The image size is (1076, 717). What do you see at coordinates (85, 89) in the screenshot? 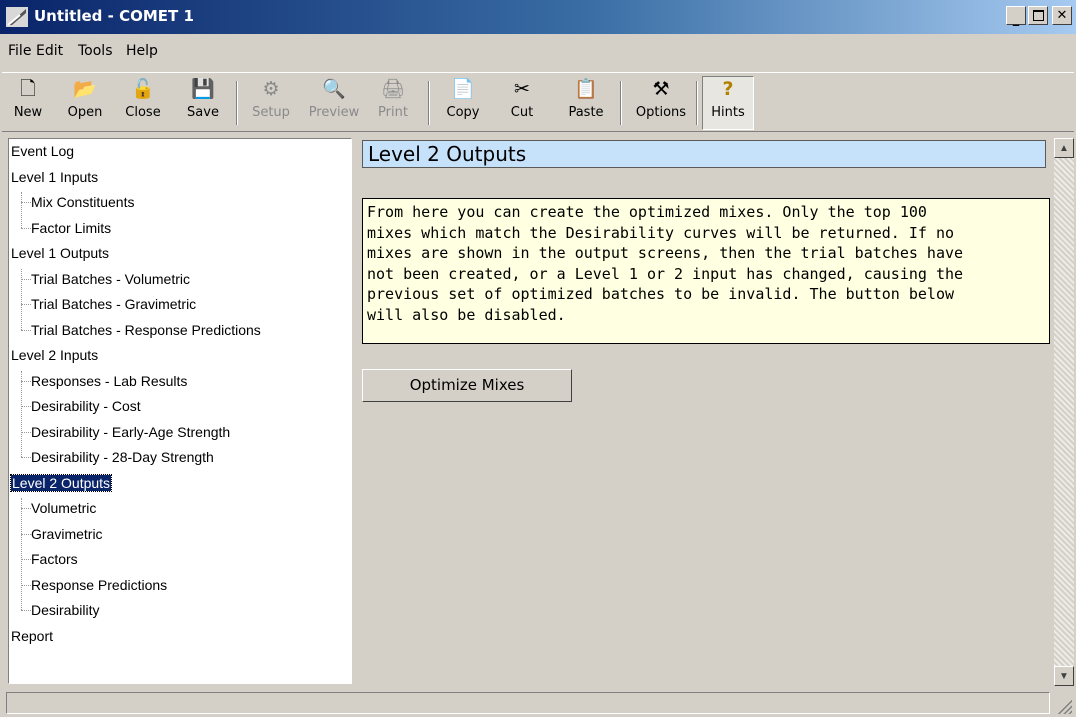
I see `open-folder-icon: 📂` at bounding box center [85, 89].